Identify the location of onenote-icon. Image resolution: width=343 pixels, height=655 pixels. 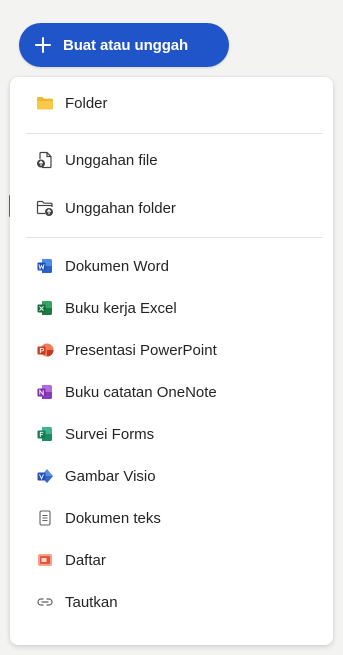
(45, 392).